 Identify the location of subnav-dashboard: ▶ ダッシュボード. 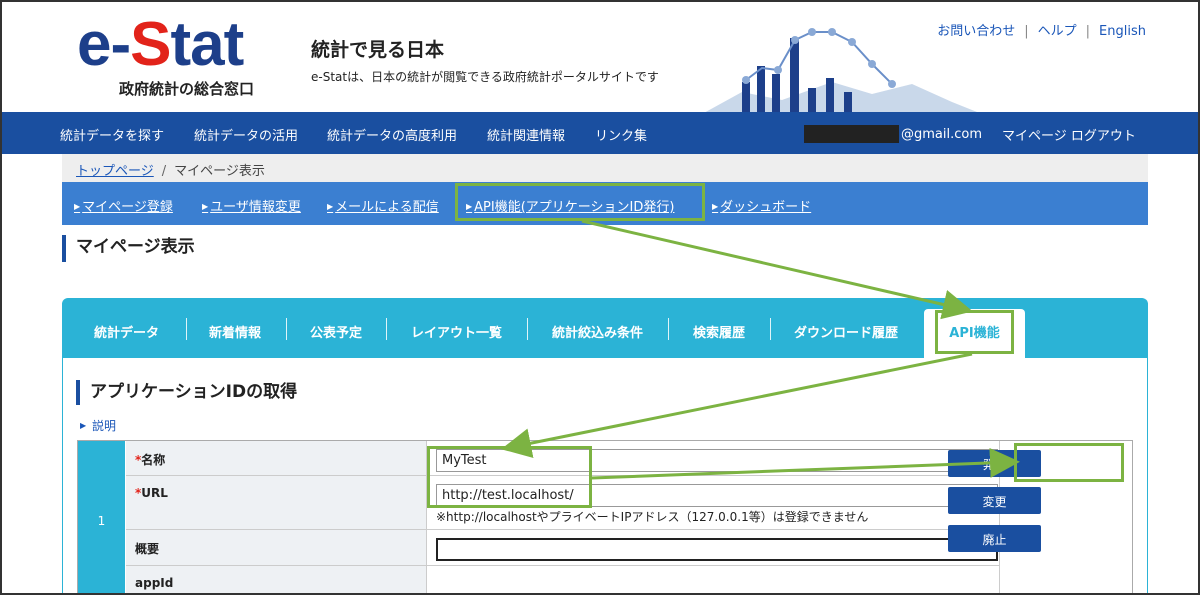
(761, 205).